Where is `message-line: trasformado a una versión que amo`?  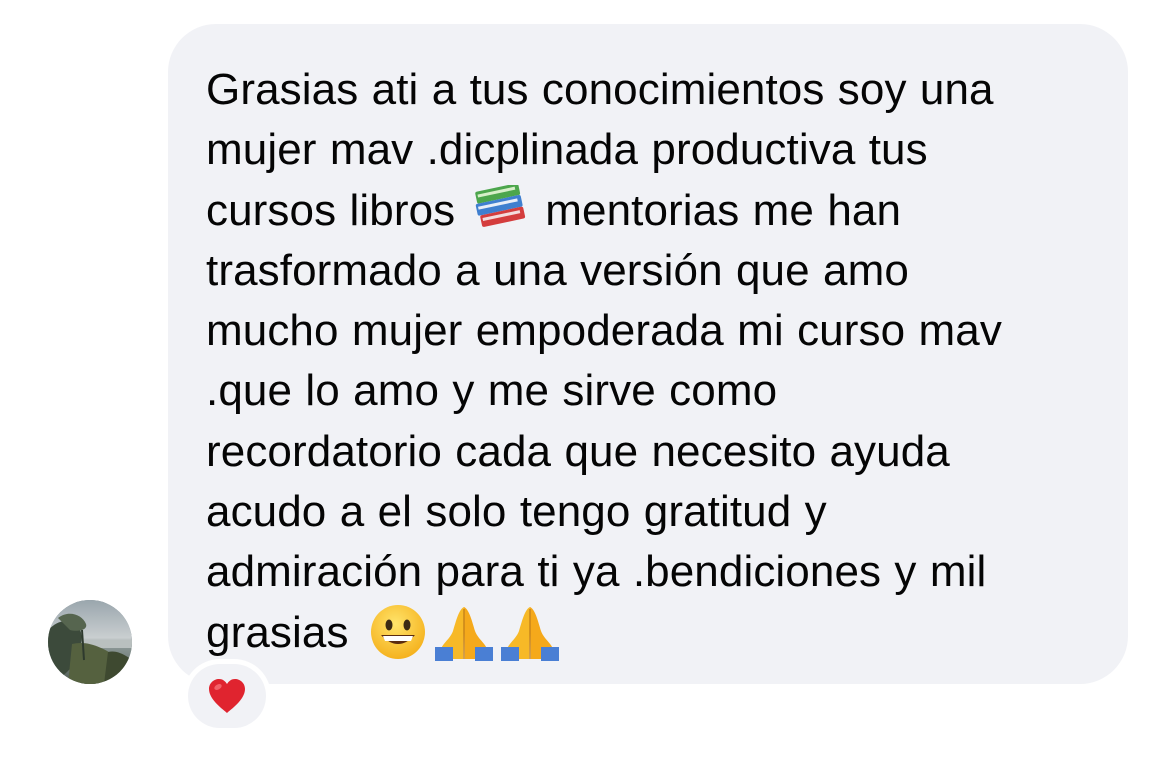
message-line: trasformado a una versión que amo is located at coordinates (557, 270).